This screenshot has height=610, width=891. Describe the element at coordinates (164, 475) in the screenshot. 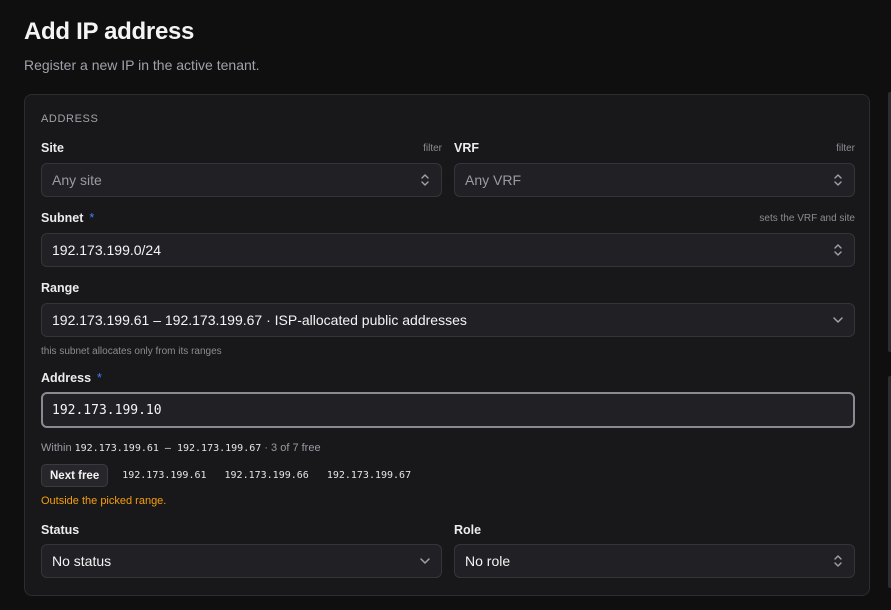

I see `free-ip-suggestion: 192.173.199.61` at that location.